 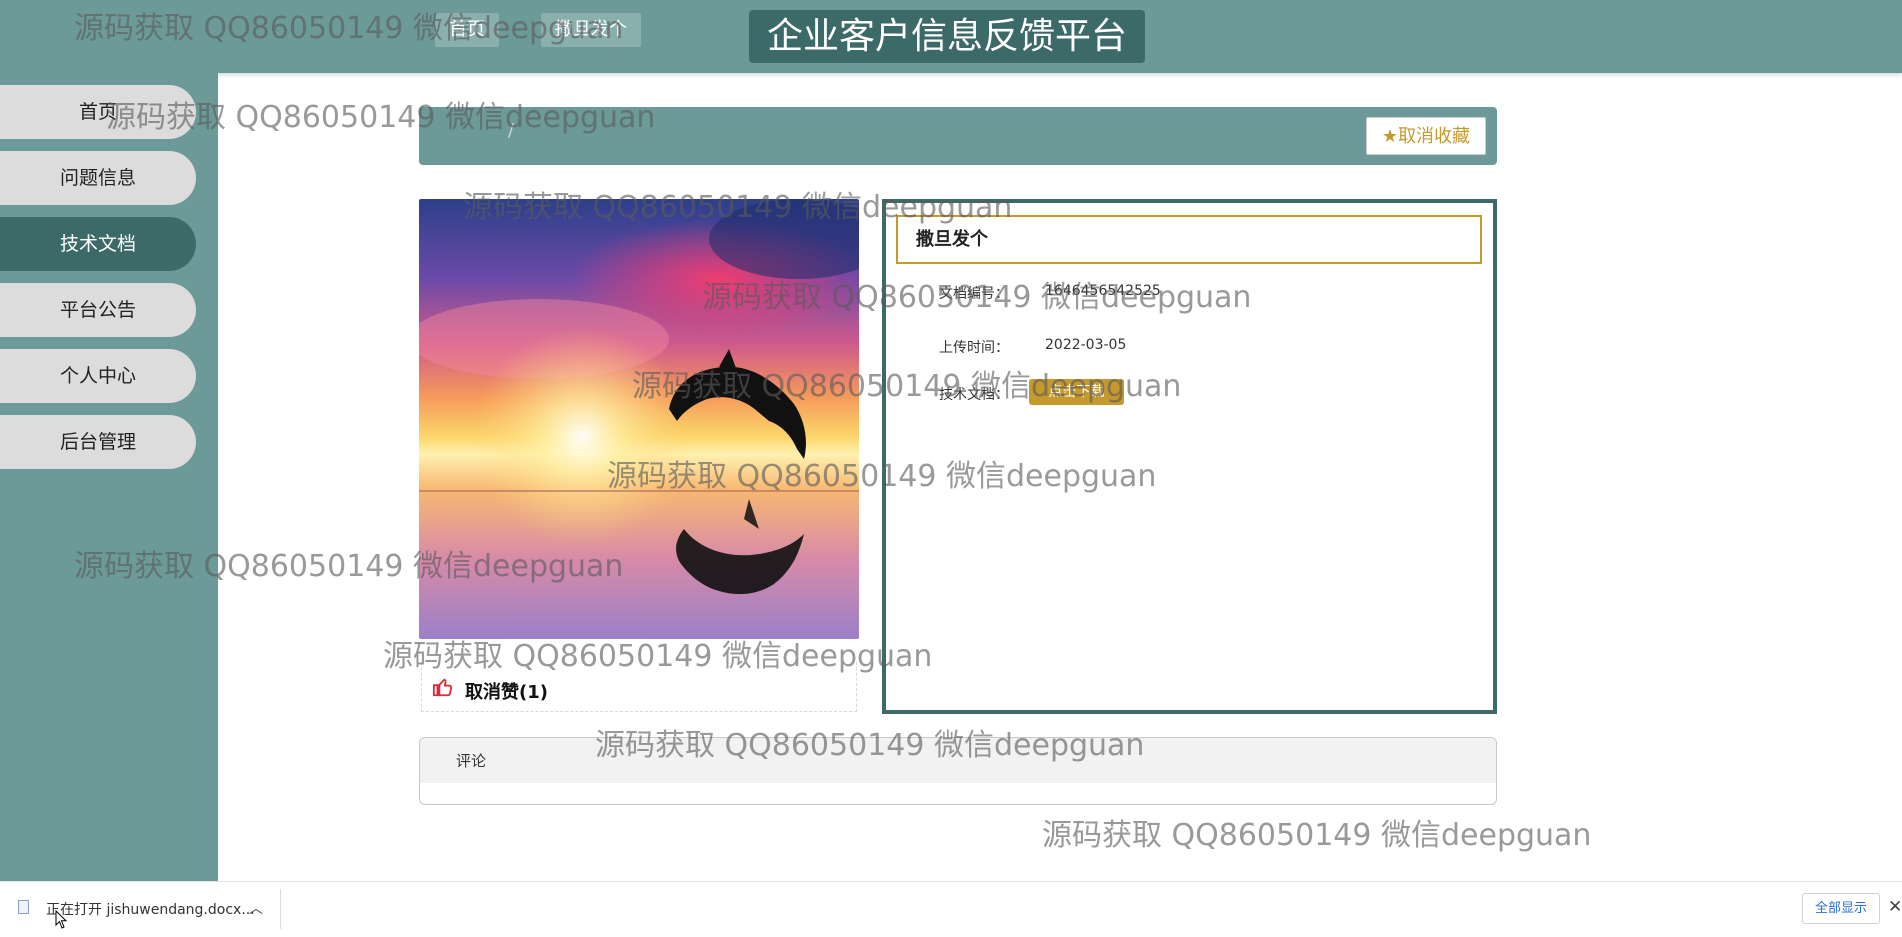 What do you see at coordinates (280, 909) in the screenshot?
I see `download-bar-divider` at bounding box center [280, 909].